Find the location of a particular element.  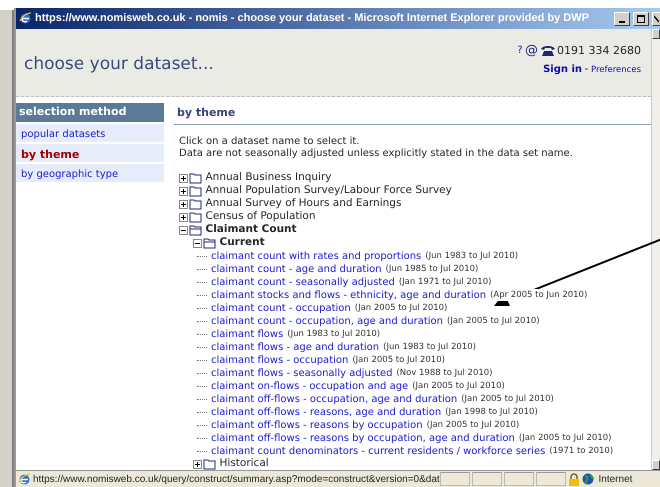

intro-text: Click on a dataset name to select it. is located at coordinates (269, 142).